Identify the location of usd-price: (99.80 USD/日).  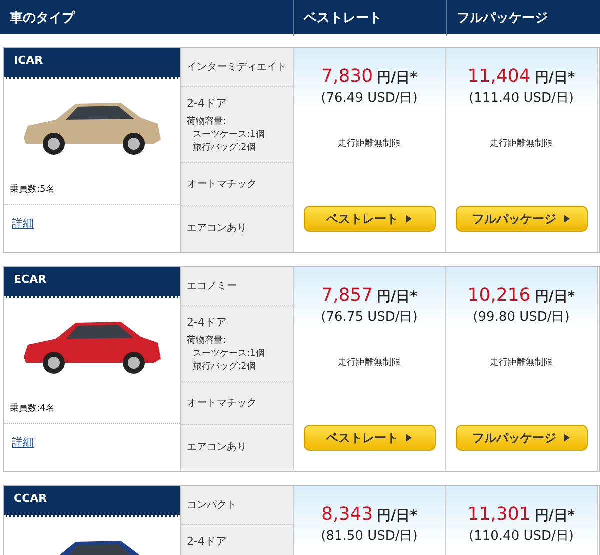
(521, 317).